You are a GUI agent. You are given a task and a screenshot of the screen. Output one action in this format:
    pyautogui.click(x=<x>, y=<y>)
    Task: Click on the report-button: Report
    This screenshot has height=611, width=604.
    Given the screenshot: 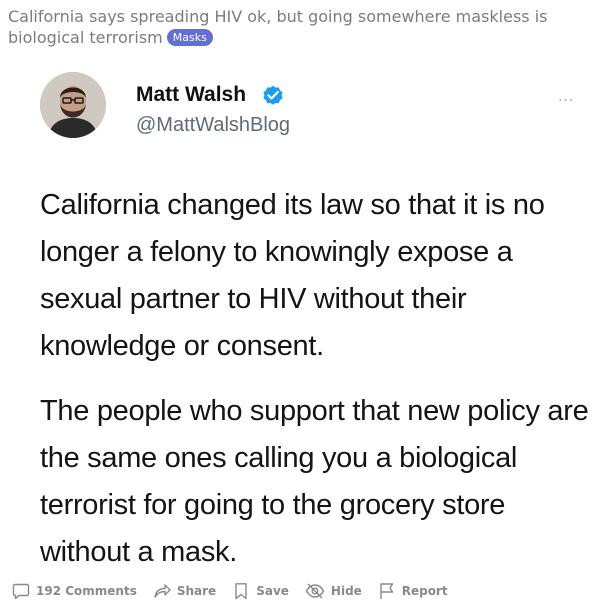 What is the action you would take?
    pyautogui.click(x=413, y=591)
    